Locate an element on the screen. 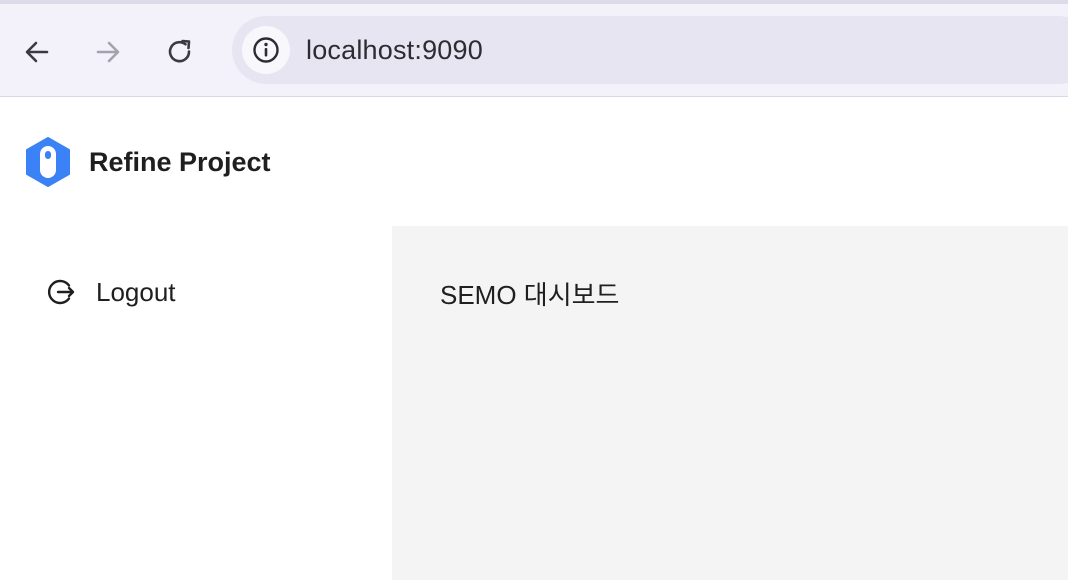  address-bar: localhost:9090 is located at coordinates (650, 50).